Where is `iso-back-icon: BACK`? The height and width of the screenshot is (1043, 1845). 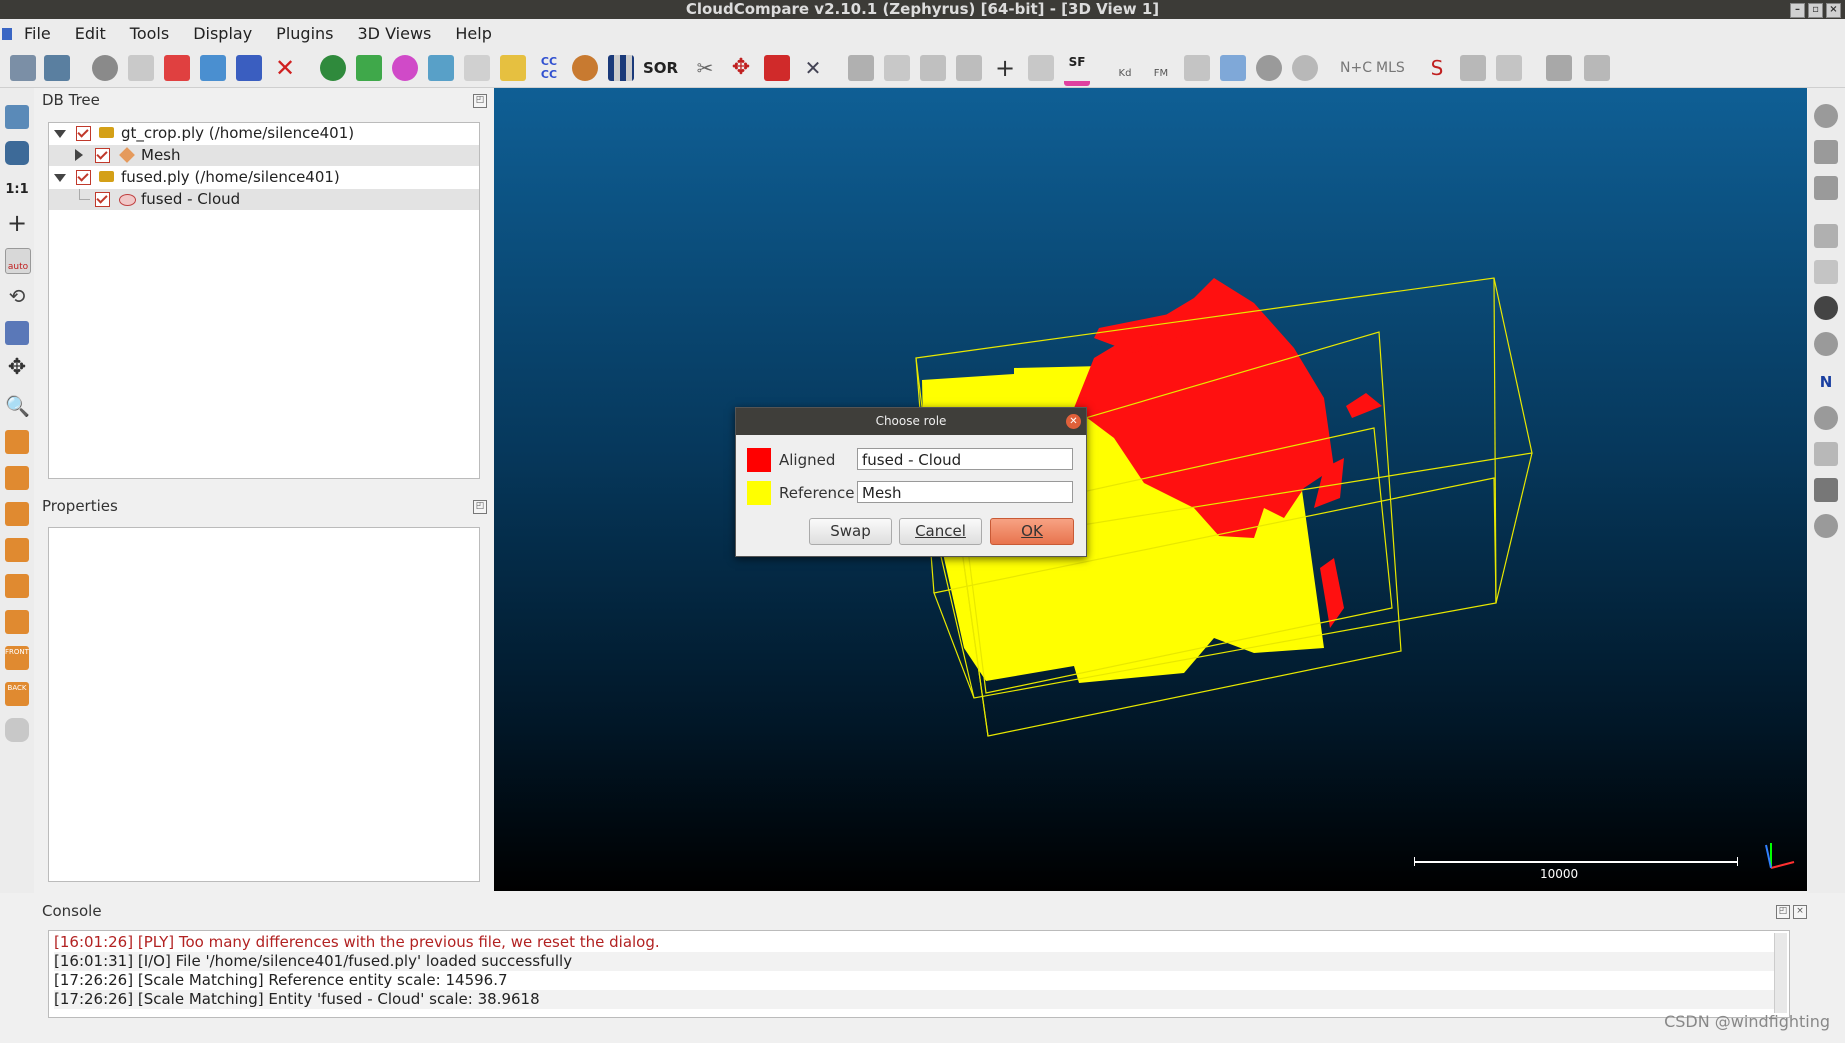
iso-back-icon: BACK is located at coordinates (17, 694).